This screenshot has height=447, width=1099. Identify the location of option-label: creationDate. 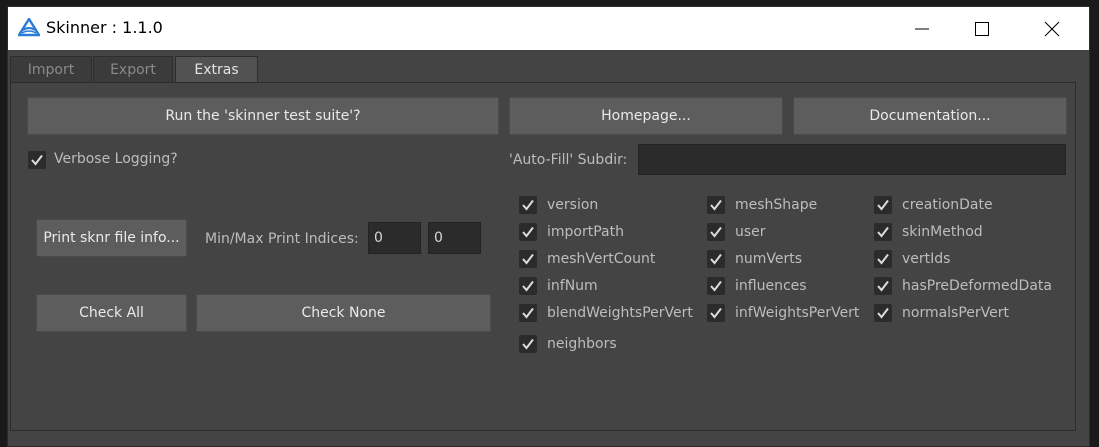
(947, 205).